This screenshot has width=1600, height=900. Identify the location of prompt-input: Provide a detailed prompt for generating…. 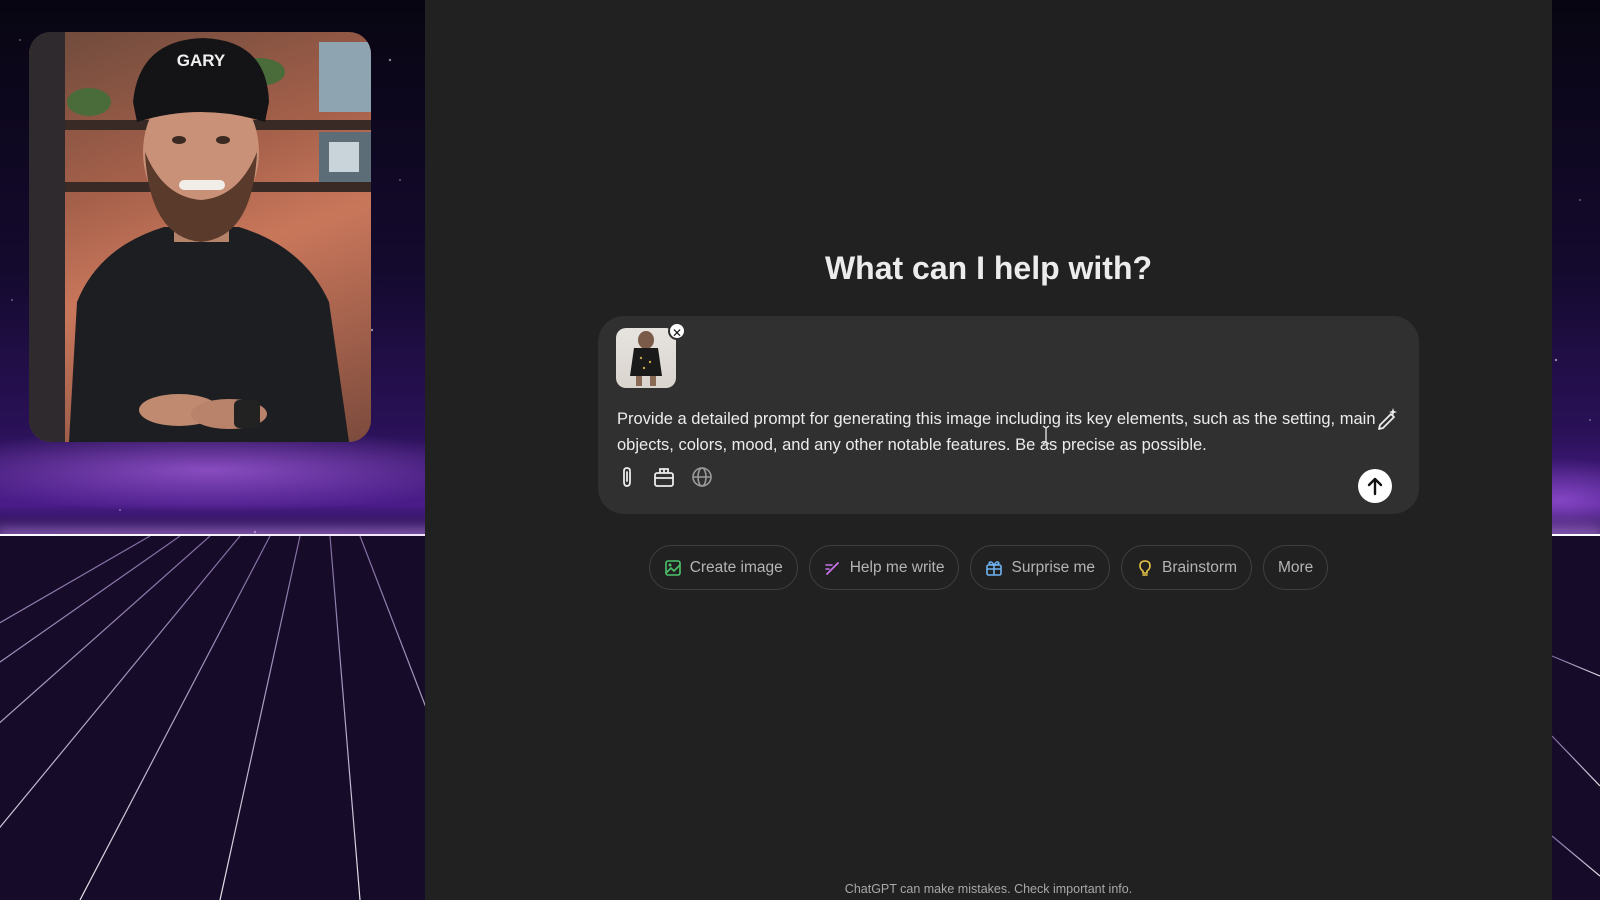
(997, 432).